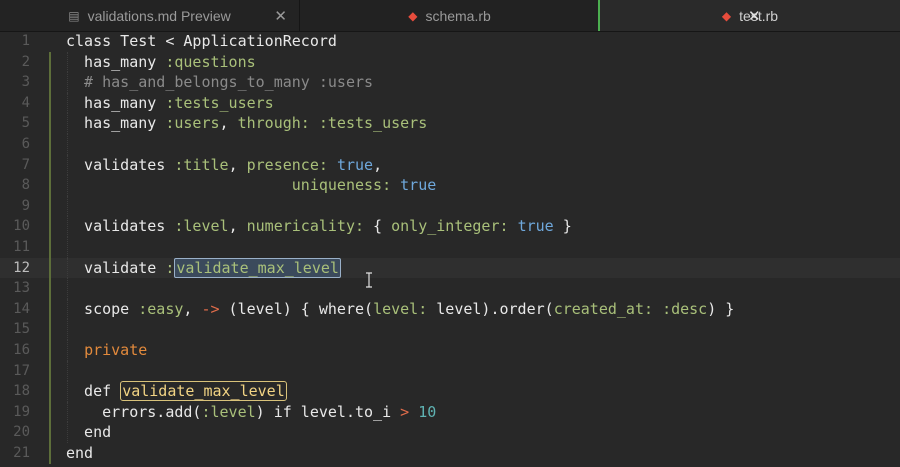  Describe the element at coordinates (21, 370) in the screenshot. I see `line-number: 17` at that location.